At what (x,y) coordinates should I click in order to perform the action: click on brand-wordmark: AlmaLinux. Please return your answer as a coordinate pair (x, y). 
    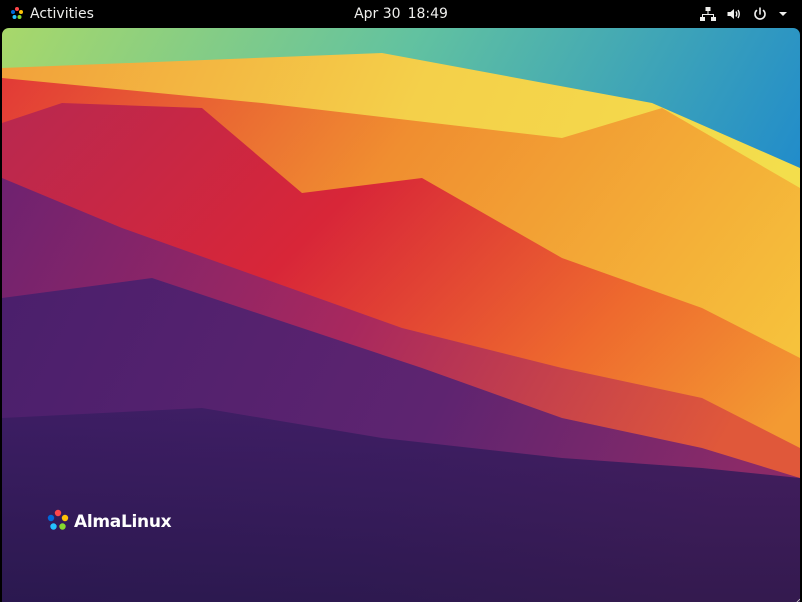
    Looking at the image, I should click on (123, 522).